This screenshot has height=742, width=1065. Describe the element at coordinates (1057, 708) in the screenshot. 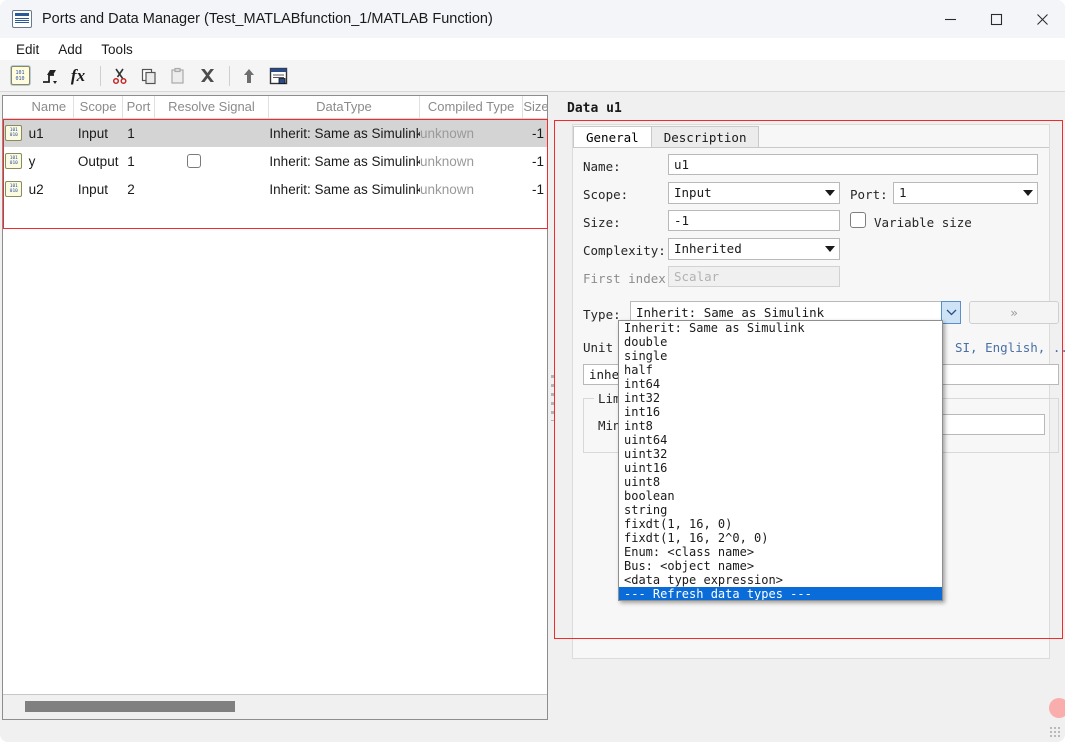

I see `cursor-highlight` at that location.